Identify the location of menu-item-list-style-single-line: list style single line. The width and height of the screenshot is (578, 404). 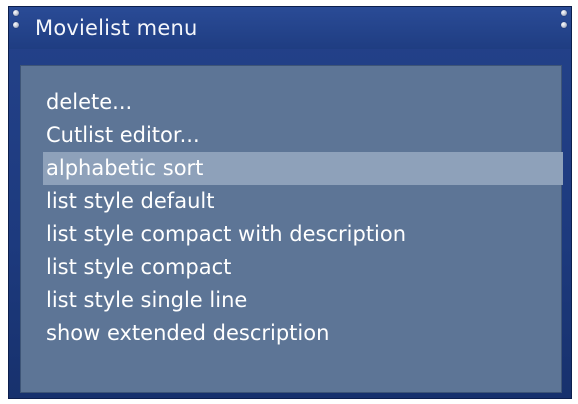
(303, 300).